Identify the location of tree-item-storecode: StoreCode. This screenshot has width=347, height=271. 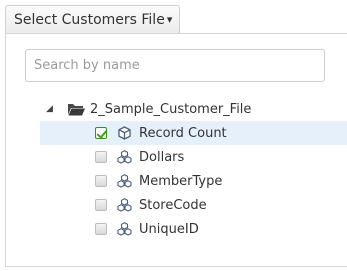
(193, 205).